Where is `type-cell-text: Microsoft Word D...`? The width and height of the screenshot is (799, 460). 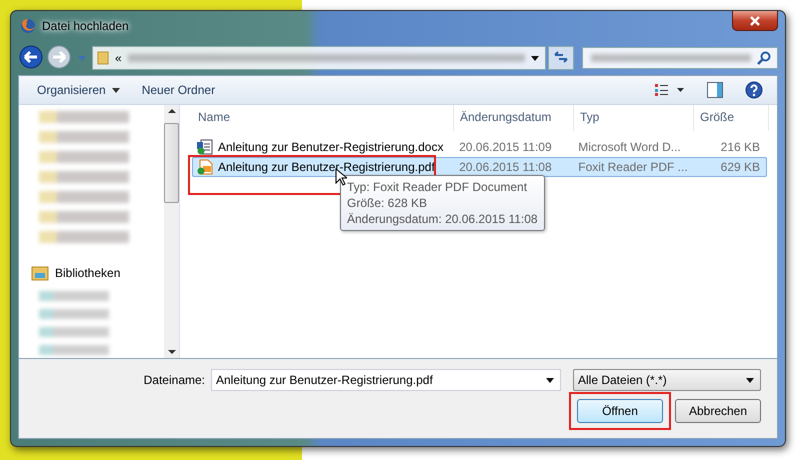 type-cell-text: Microsoft Word D... is located at coordinates (629, 147).